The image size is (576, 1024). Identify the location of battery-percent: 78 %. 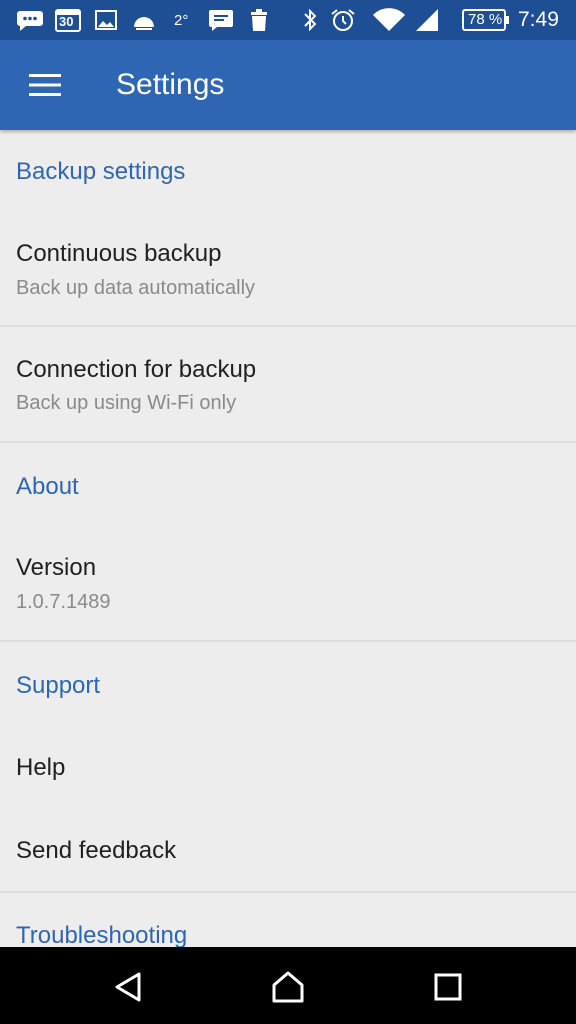
(485, 19).